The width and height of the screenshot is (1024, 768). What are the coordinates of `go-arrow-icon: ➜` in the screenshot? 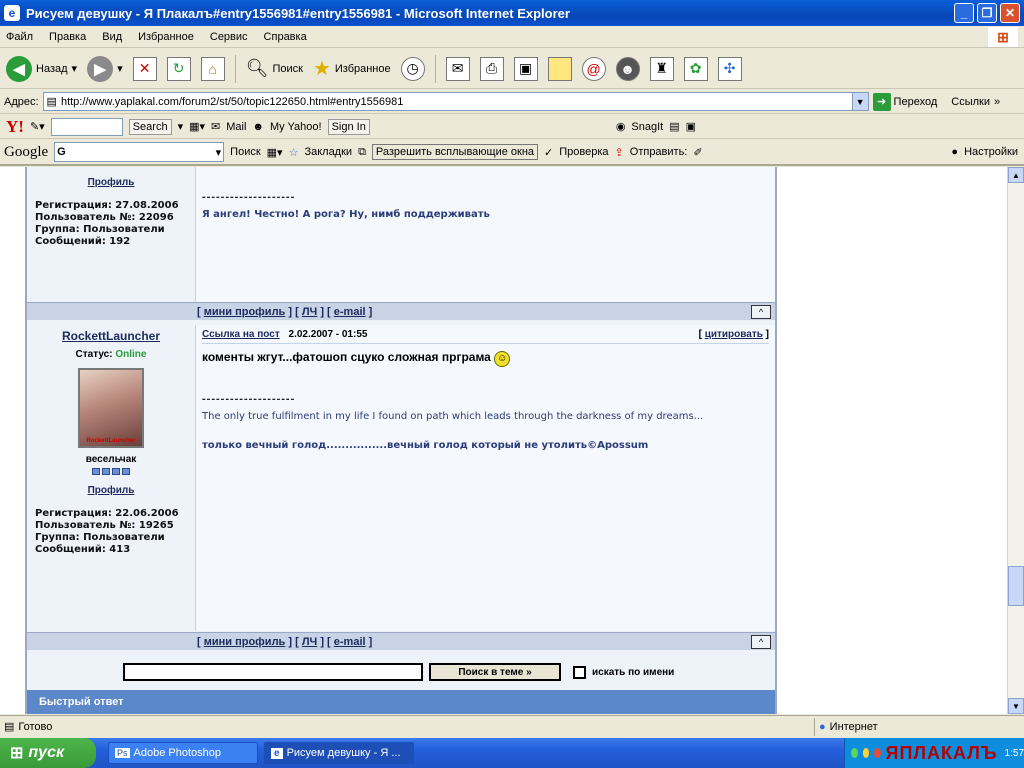 It's located at (881, 101).